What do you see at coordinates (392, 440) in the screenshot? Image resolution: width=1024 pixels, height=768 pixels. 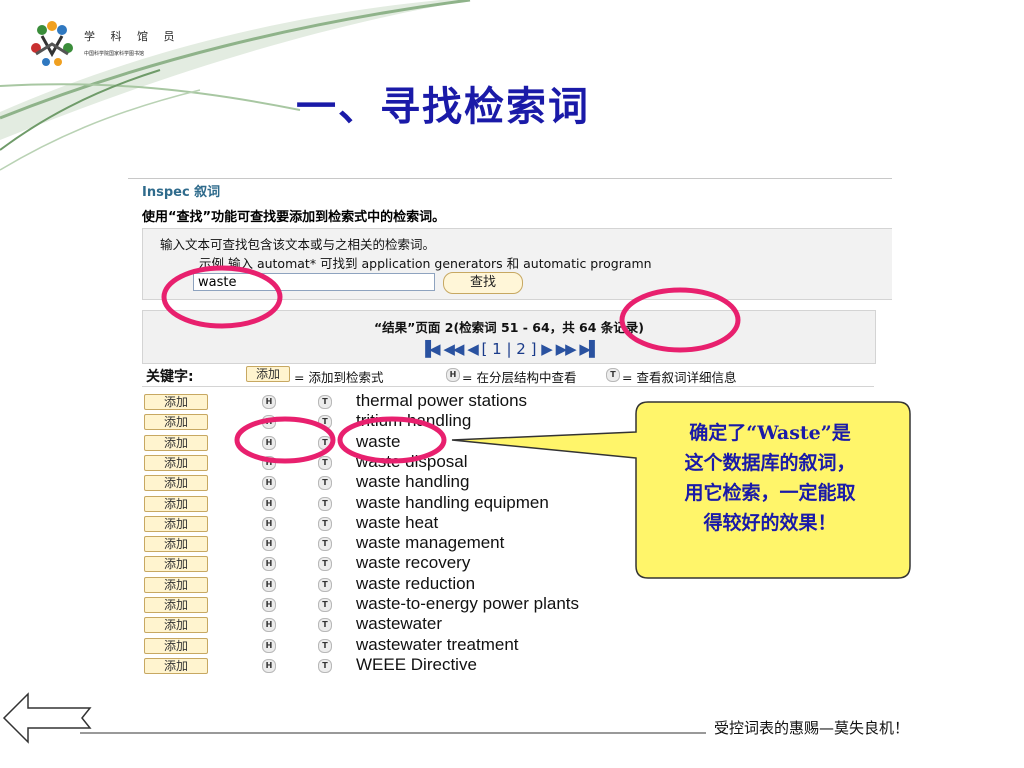 I see `highlight-oval-waste` at bounding box center [392, 440].